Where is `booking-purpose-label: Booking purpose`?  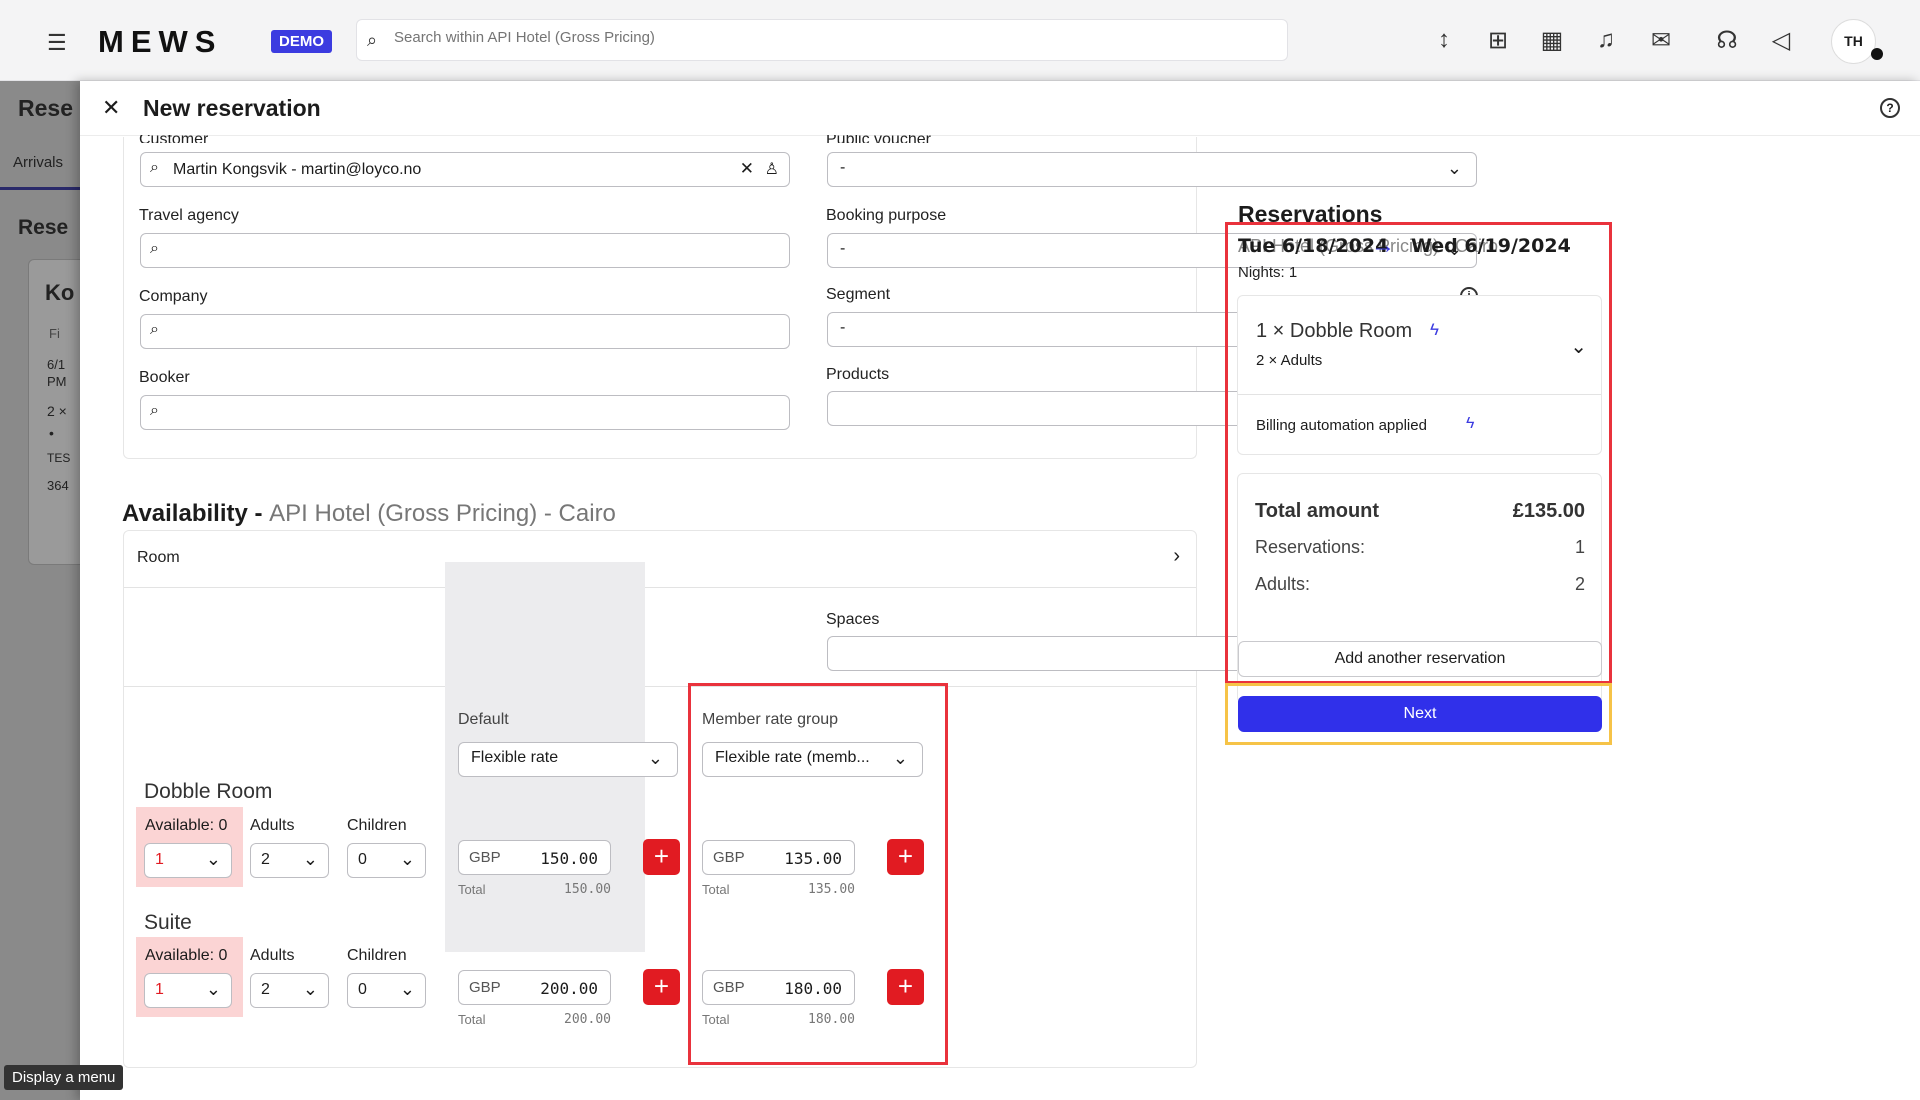
booking-purpose-label: Booking purpose is located at coordinates (886, 215).